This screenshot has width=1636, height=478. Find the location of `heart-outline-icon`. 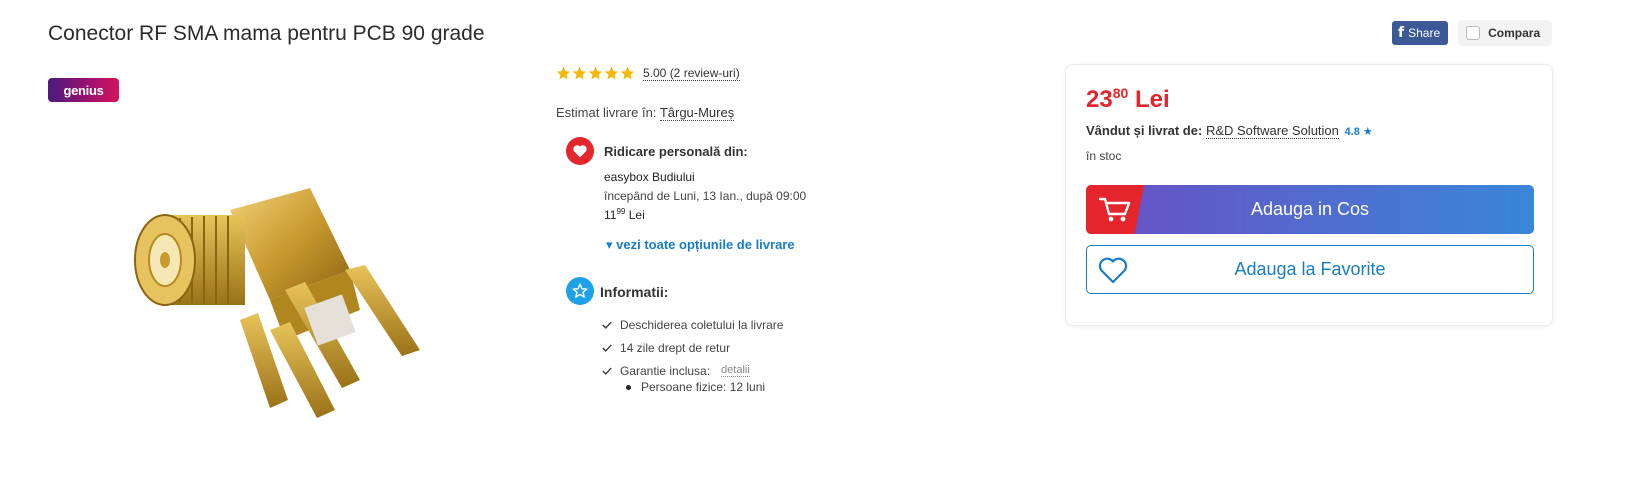

heart-outline-icon is located at coordinates (1113, 270).